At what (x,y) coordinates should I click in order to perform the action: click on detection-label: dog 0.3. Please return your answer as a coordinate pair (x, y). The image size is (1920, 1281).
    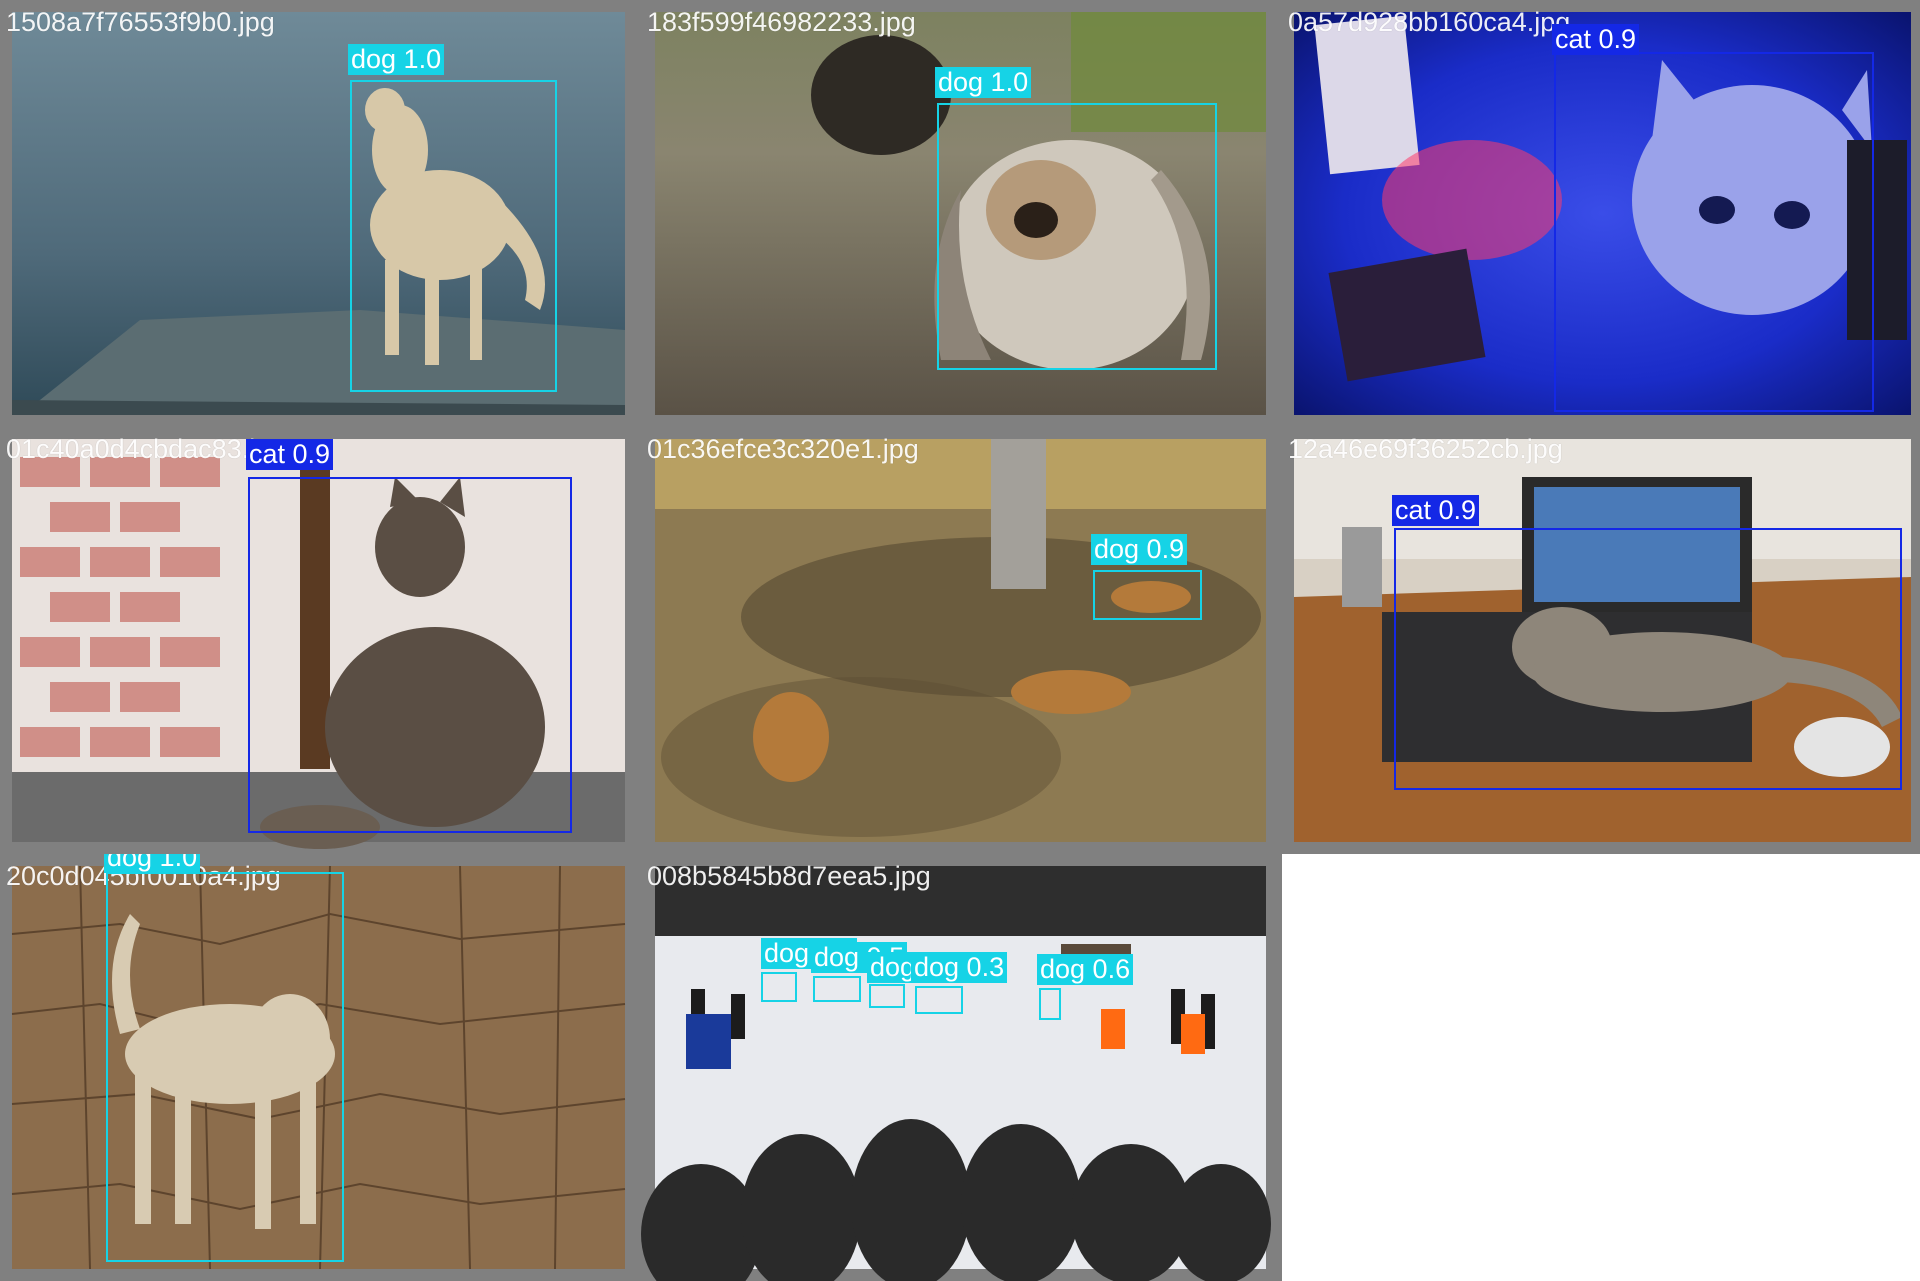
    Looking at the image, I should click on (959, 967).